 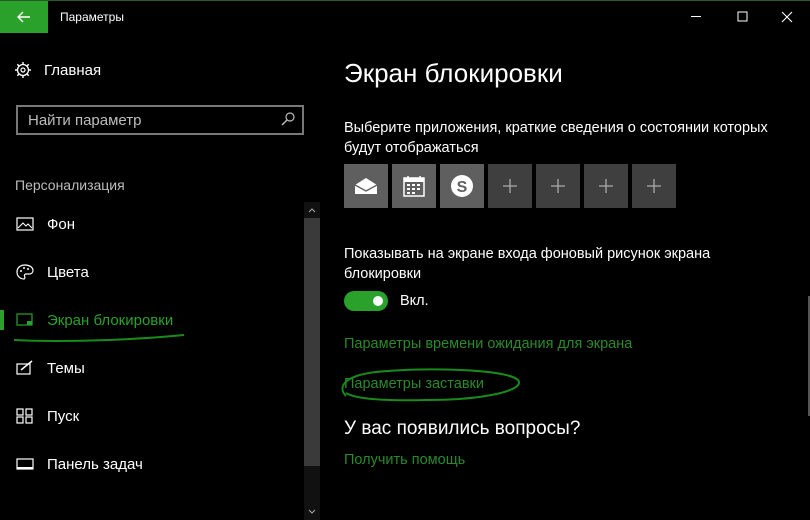 I want to click on themes-icon, so click(x=24, y=367).